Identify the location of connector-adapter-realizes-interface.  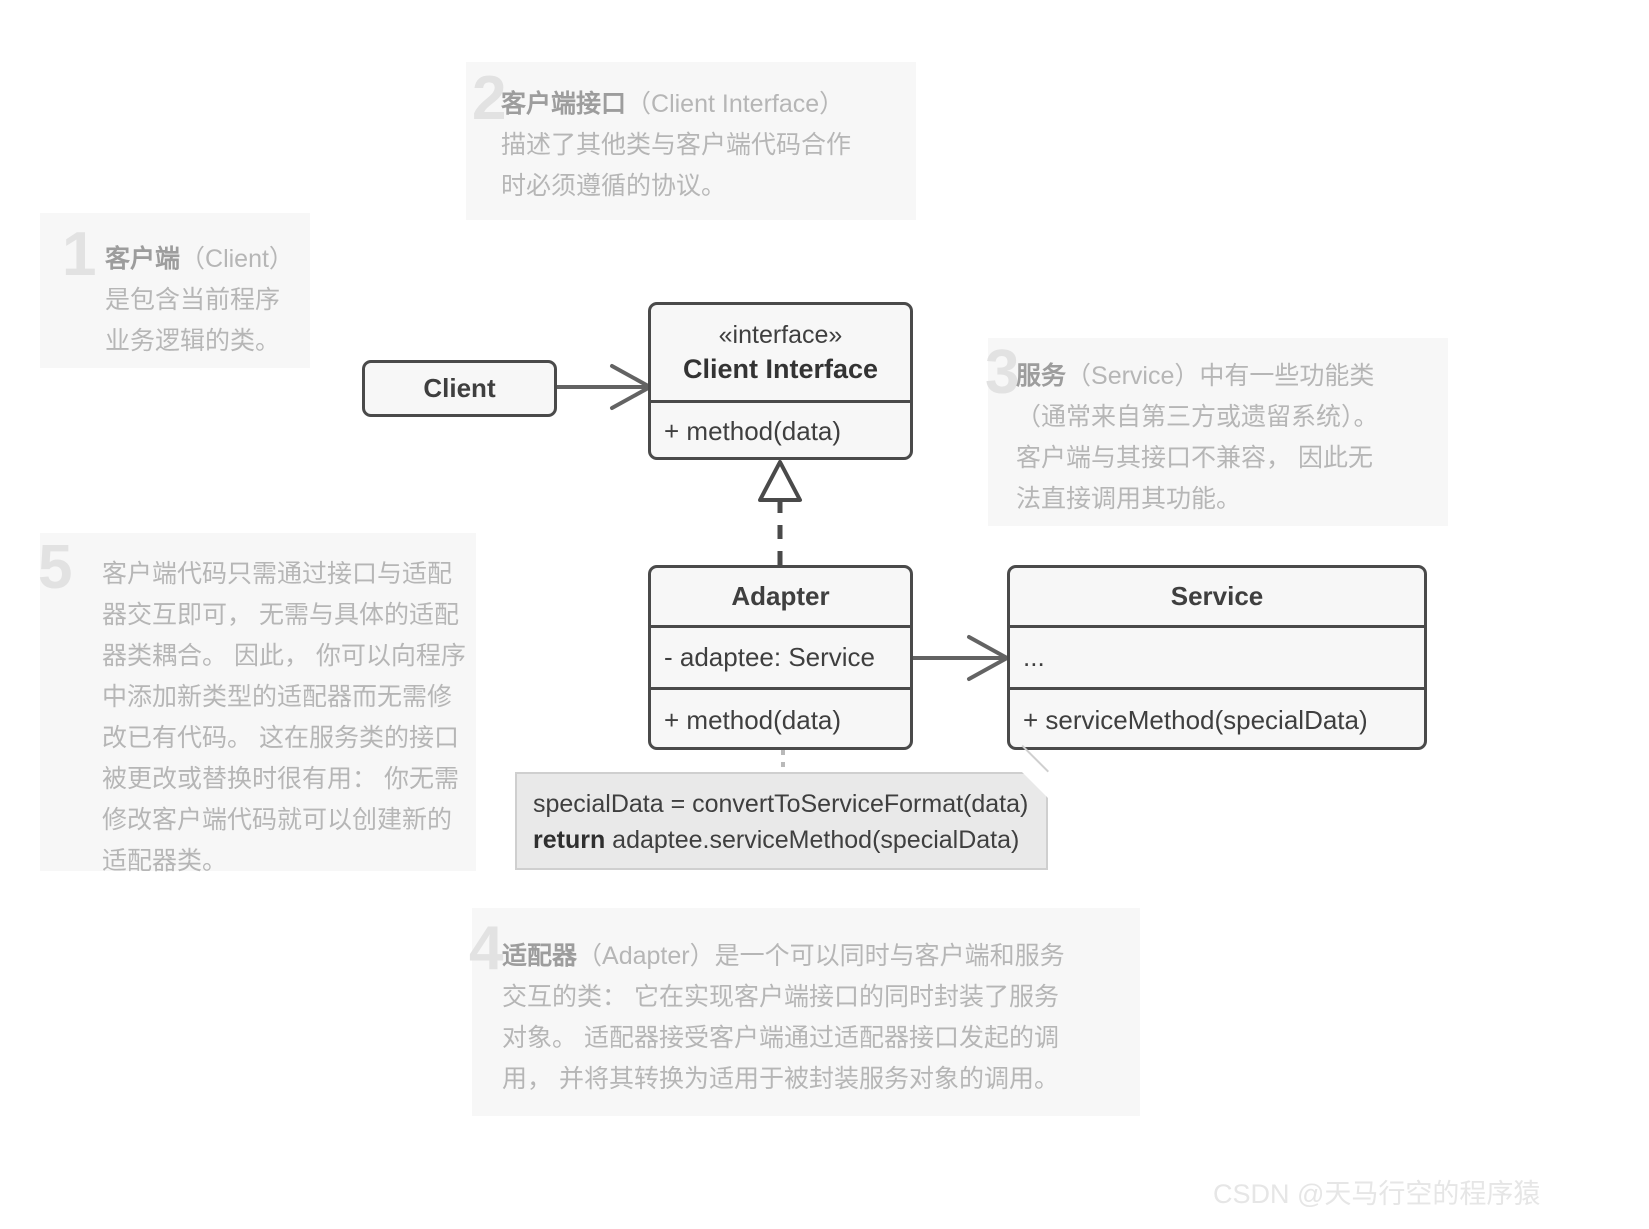
(780, 512).